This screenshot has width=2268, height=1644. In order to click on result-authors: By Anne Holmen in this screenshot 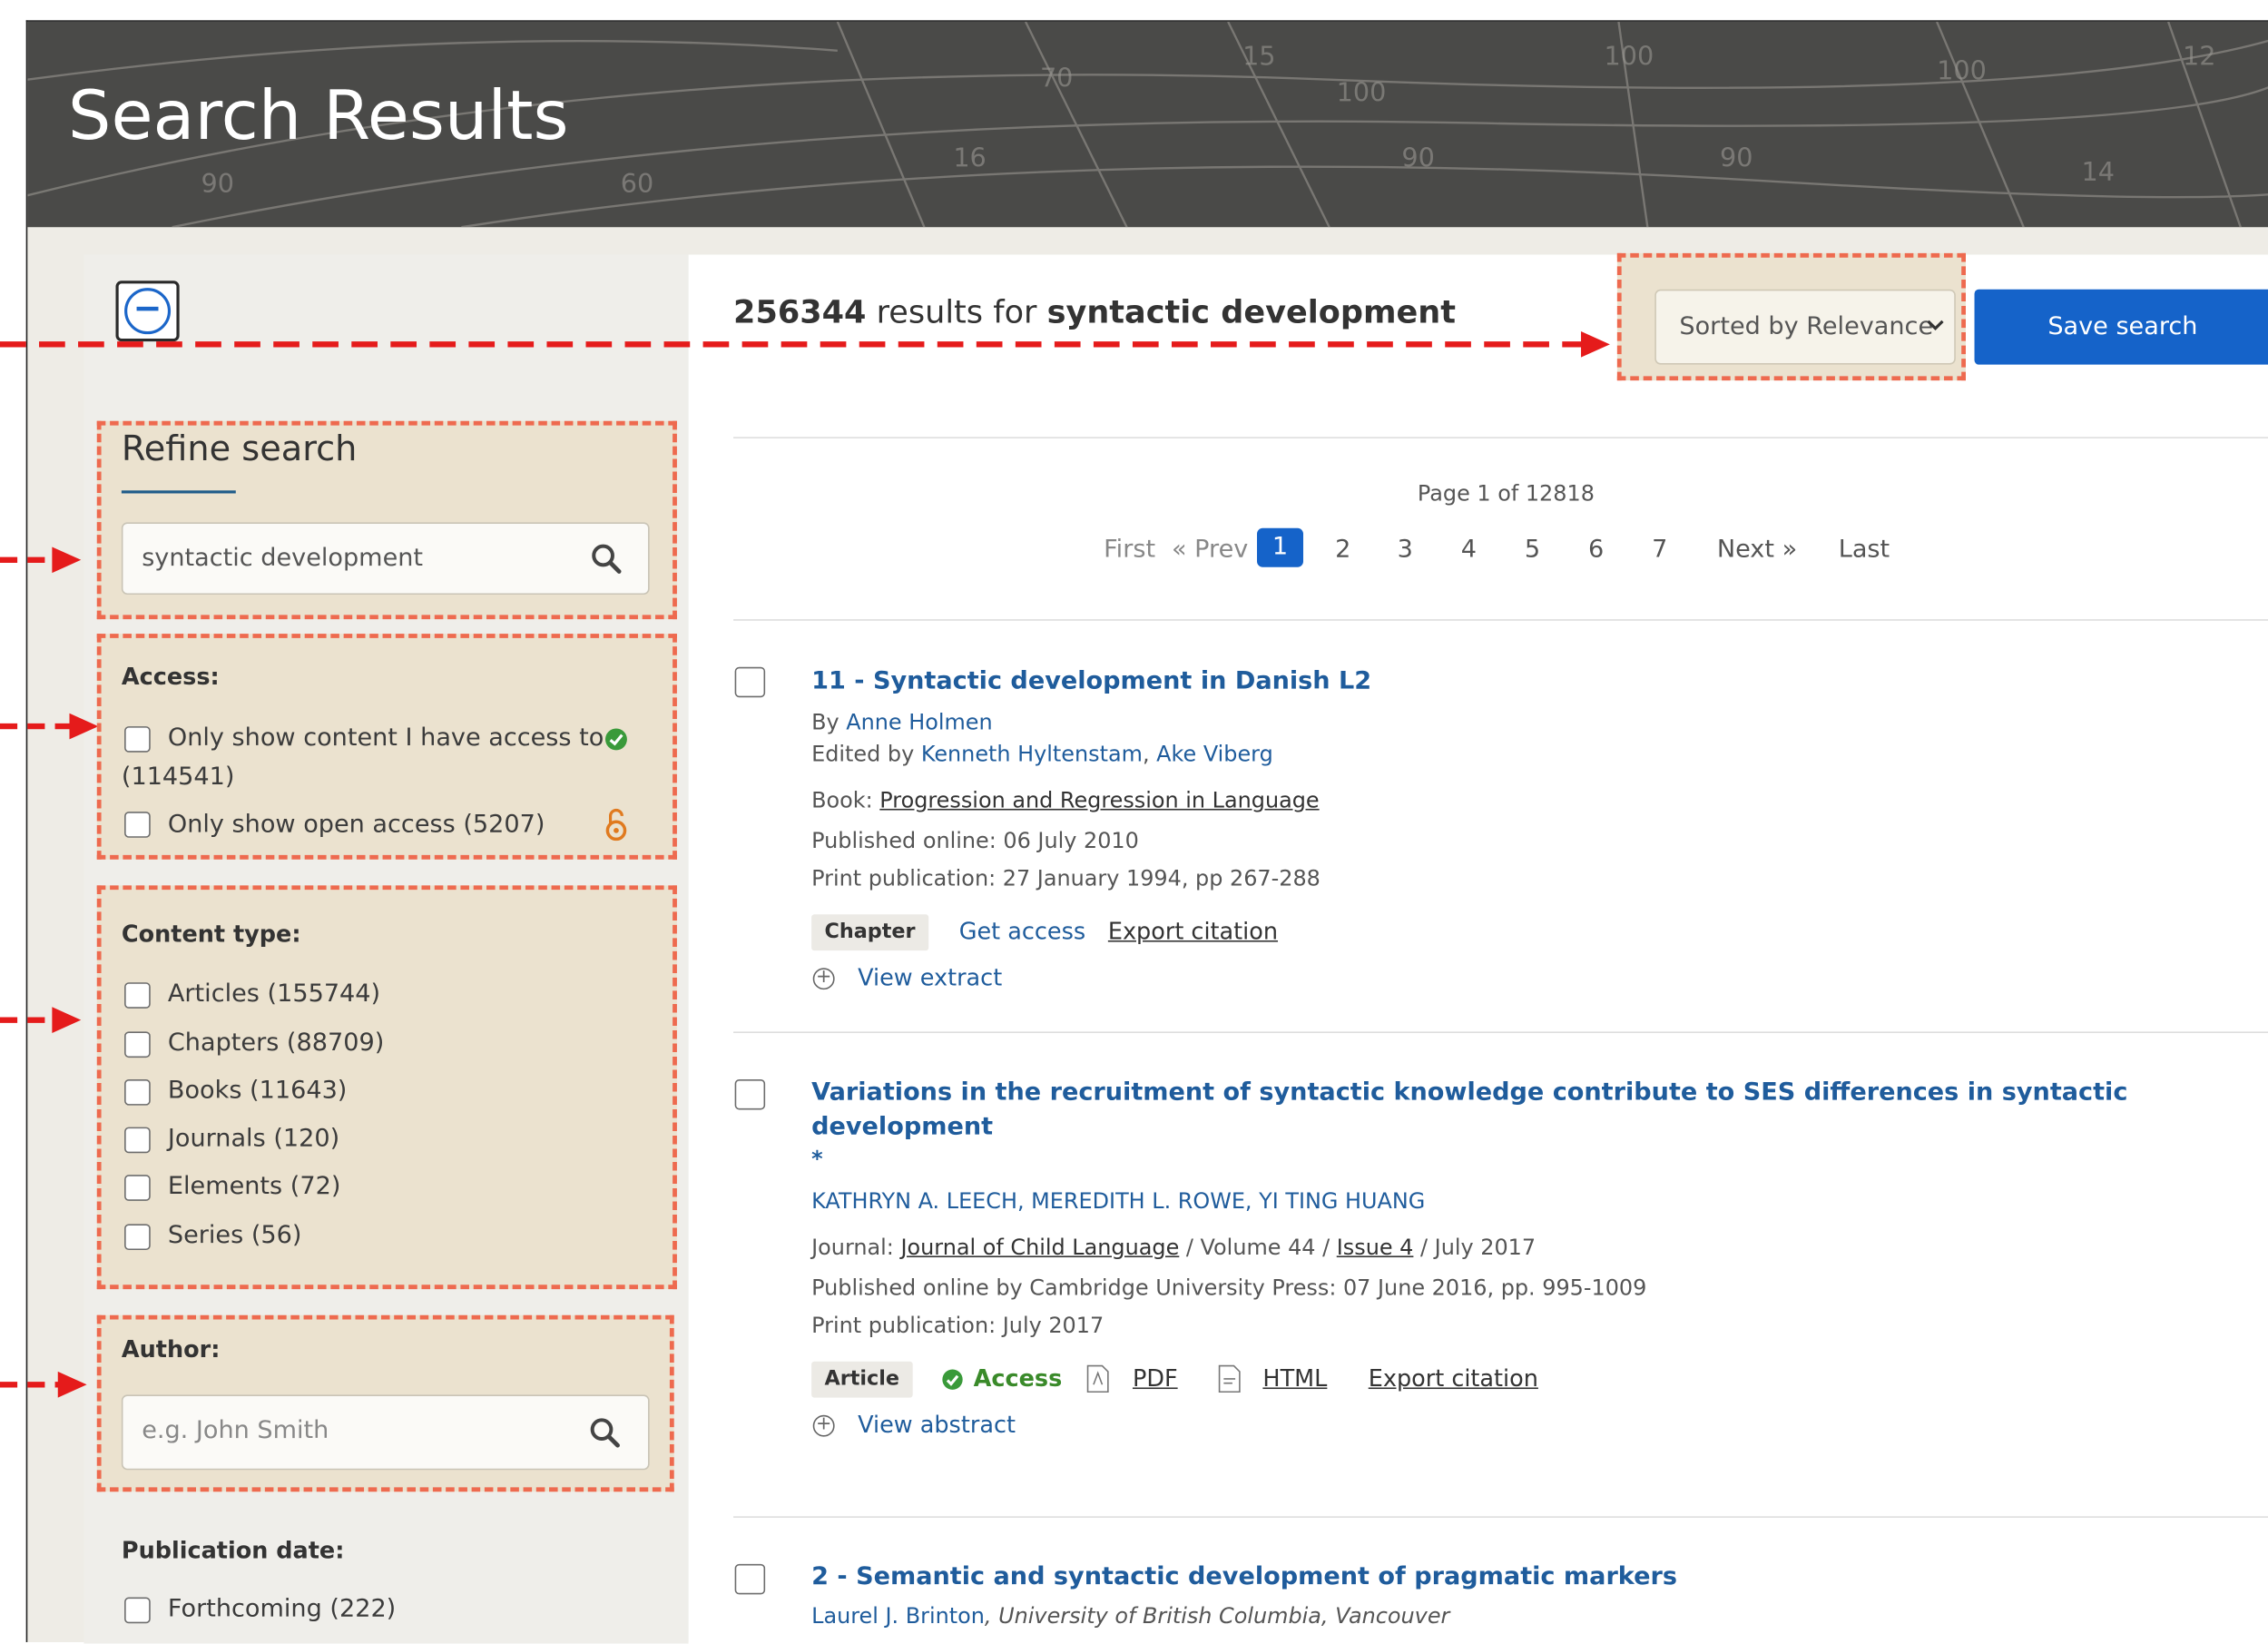, I will do `click(902, 722)`.